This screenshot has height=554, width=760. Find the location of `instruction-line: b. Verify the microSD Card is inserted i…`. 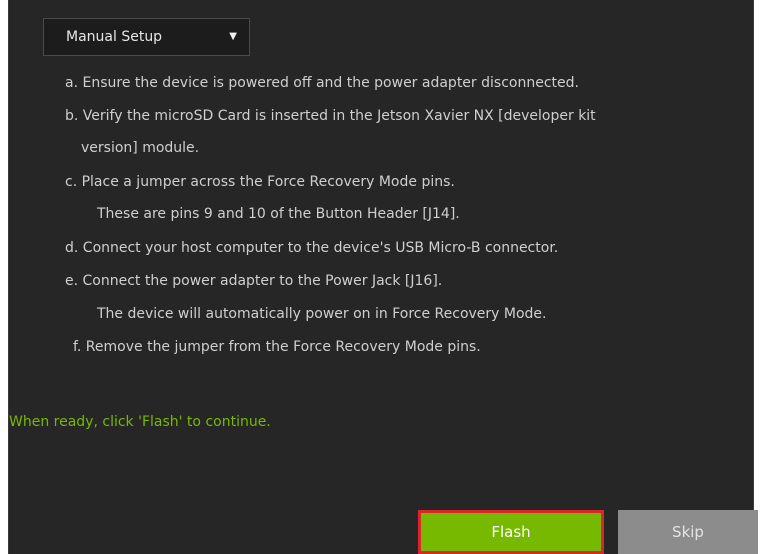

instruction-line: b. Verify the microSD Card is inserted i… is located at coordinates (330, 116).